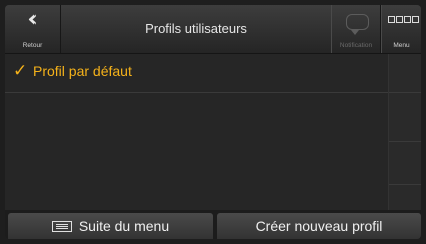  Describe the element at coordinates (124, 226) in the screenshot. I see `more-menu-label: Suite du menu` at that location.